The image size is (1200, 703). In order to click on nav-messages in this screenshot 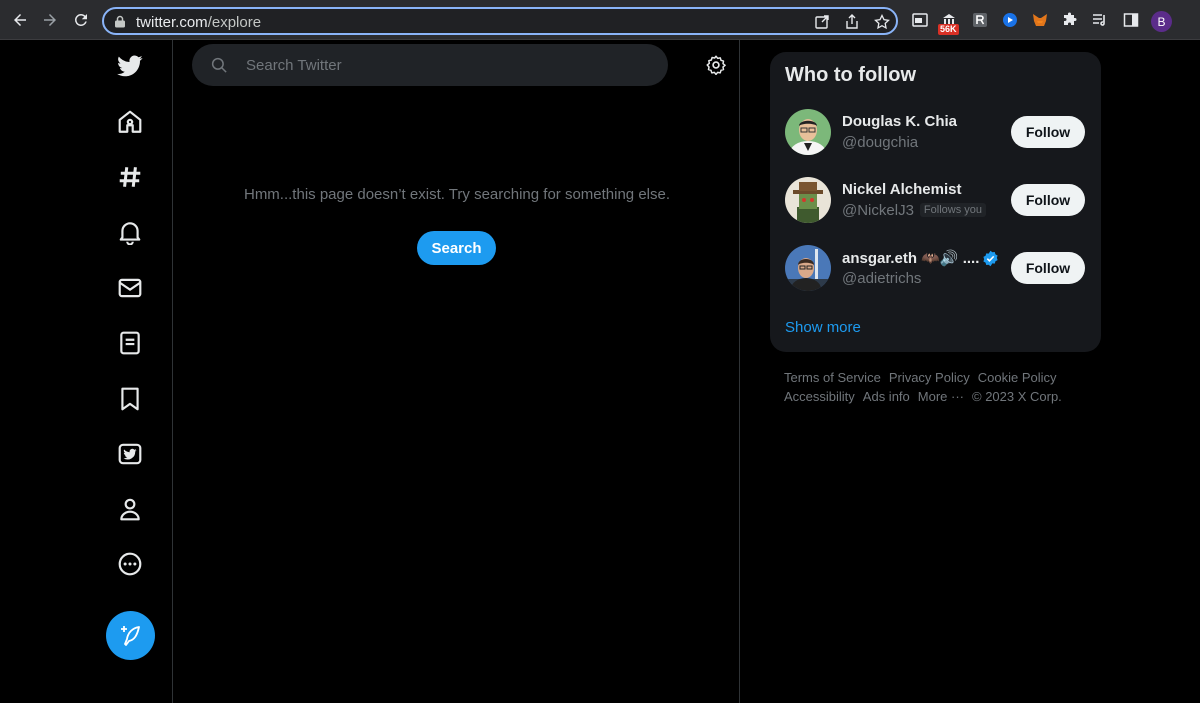, I will do `click(130, 288)`.